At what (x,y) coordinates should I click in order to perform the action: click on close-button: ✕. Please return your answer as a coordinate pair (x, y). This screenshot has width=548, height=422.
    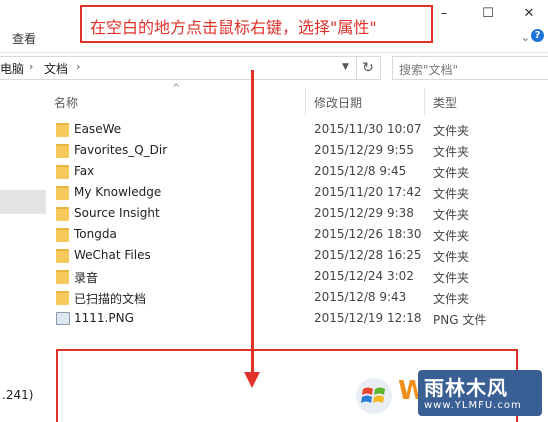
    Looking at the image, I should click on (529, 13).